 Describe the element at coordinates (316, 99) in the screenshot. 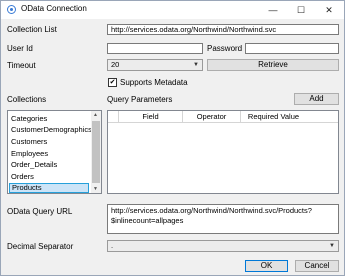

I see `add-button: Add` at that location.